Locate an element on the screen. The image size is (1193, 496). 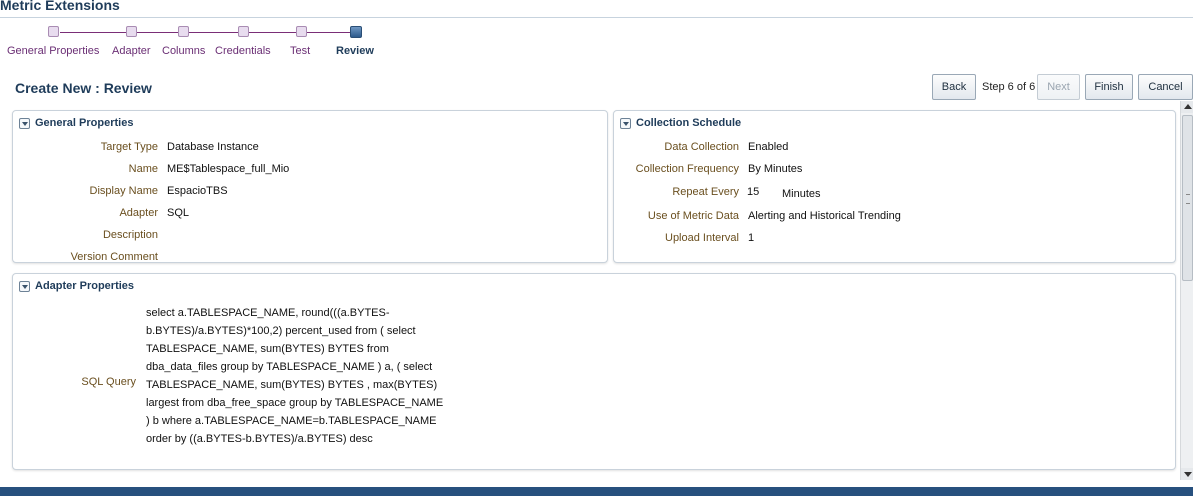
sql-query-label: SQL Query is located at coordinates (108, 382).